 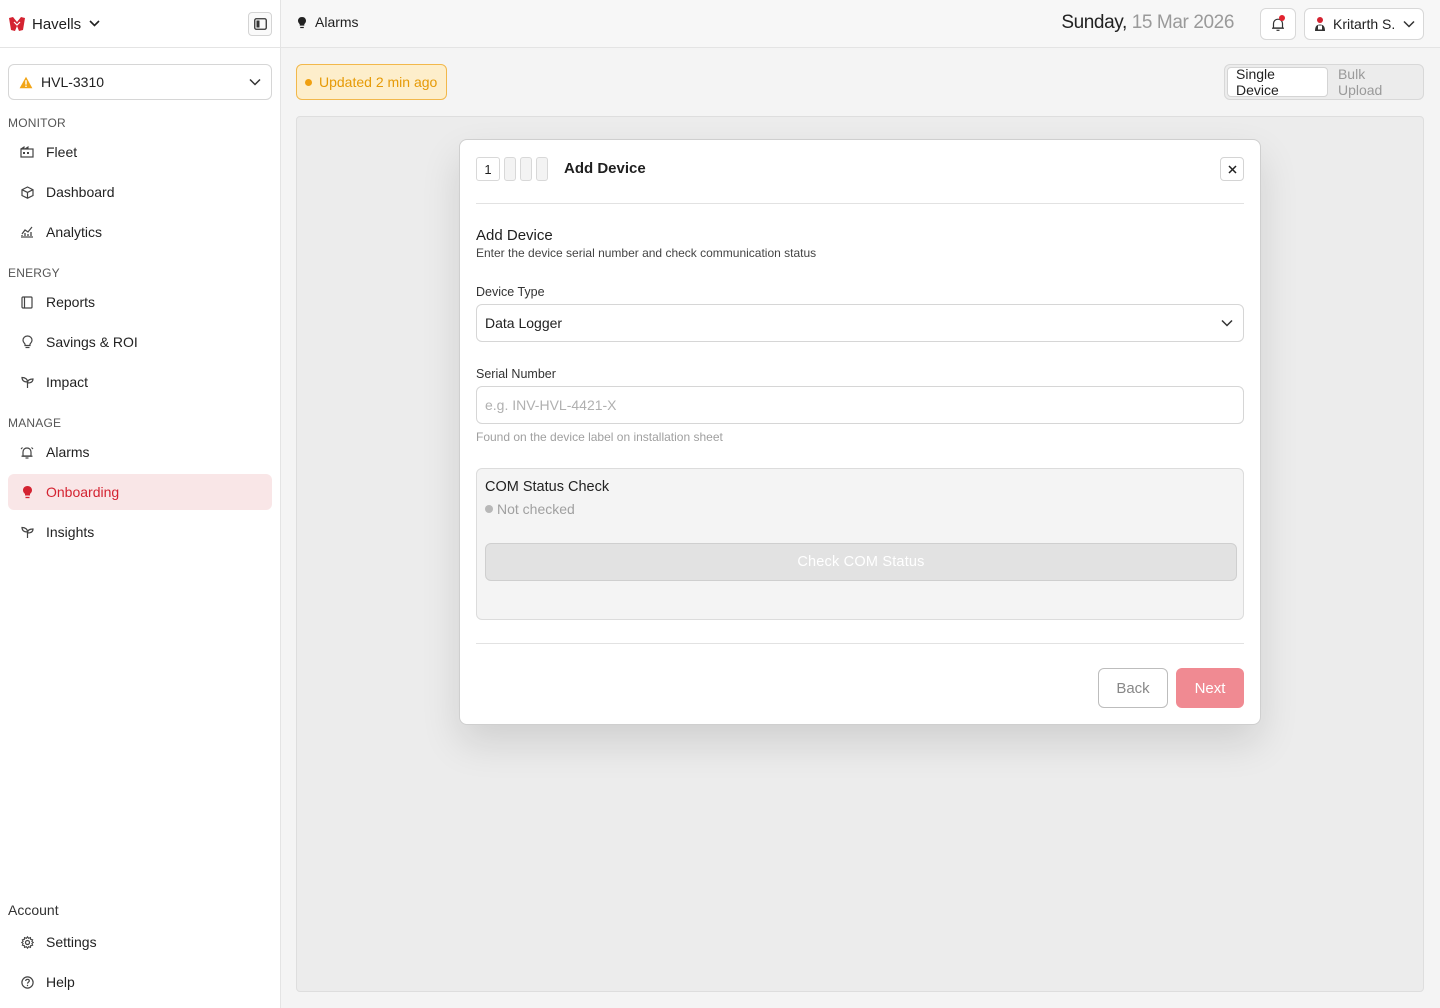 What do you see at coordinates (57, 24) in the screenshot?
I see `brand-name: Havells` at bounding box center [57, 24].